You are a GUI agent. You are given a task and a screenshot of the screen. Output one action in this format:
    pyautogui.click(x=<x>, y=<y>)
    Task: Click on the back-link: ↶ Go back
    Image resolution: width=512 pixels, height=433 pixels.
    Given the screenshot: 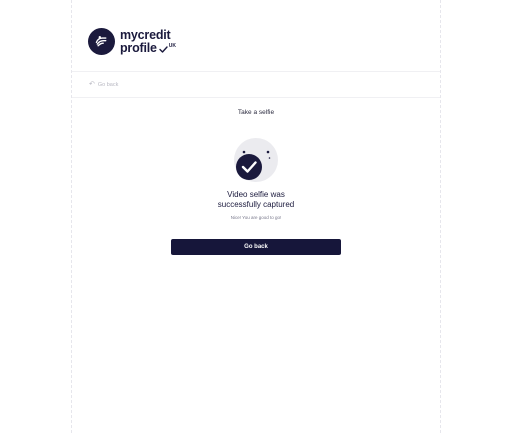 What is the action you would take?
    pyautogui.click(x=103, y=84)
    